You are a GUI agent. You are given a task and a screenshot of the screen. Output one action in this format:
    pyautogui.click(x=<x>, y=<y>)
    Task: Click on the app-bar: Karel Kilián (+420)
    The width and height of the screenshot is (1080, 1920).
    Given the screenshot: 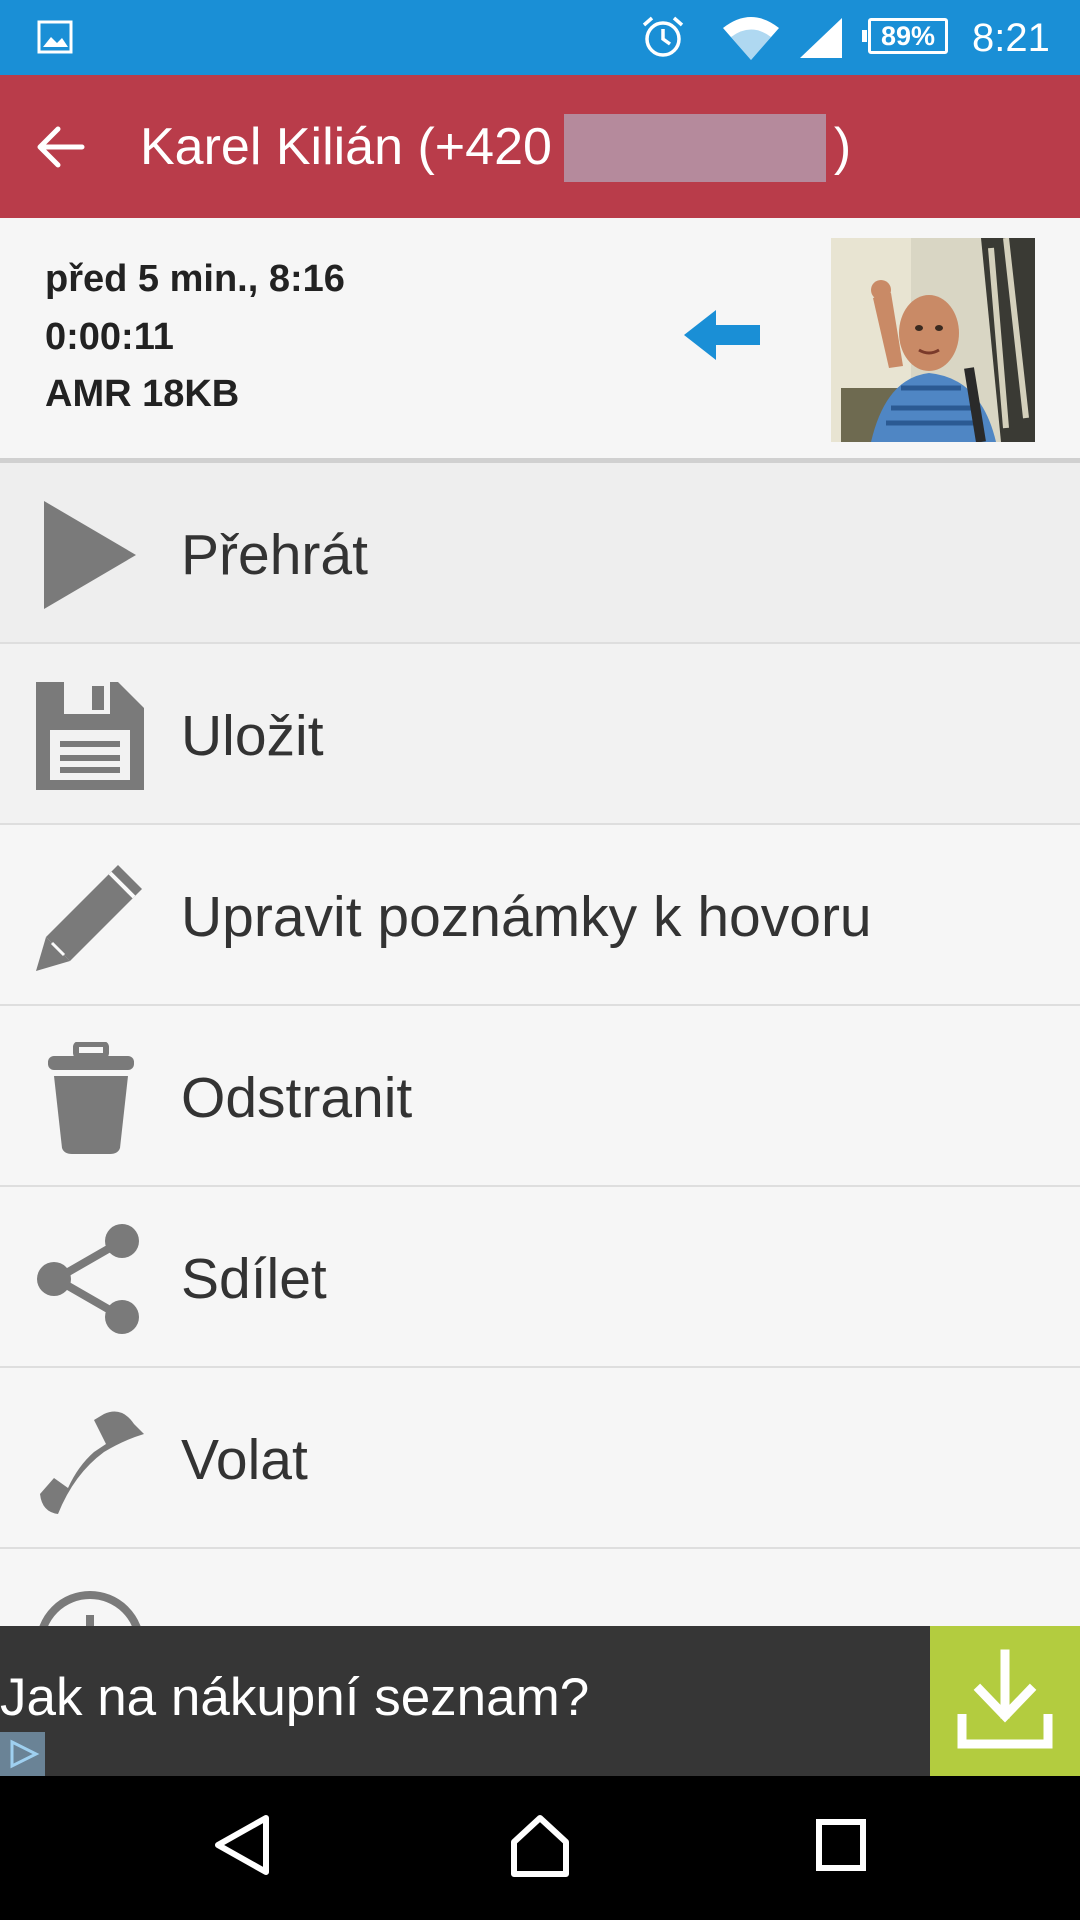 What is the action you would take?
    pyautogui.click(x=540, y=146)
    